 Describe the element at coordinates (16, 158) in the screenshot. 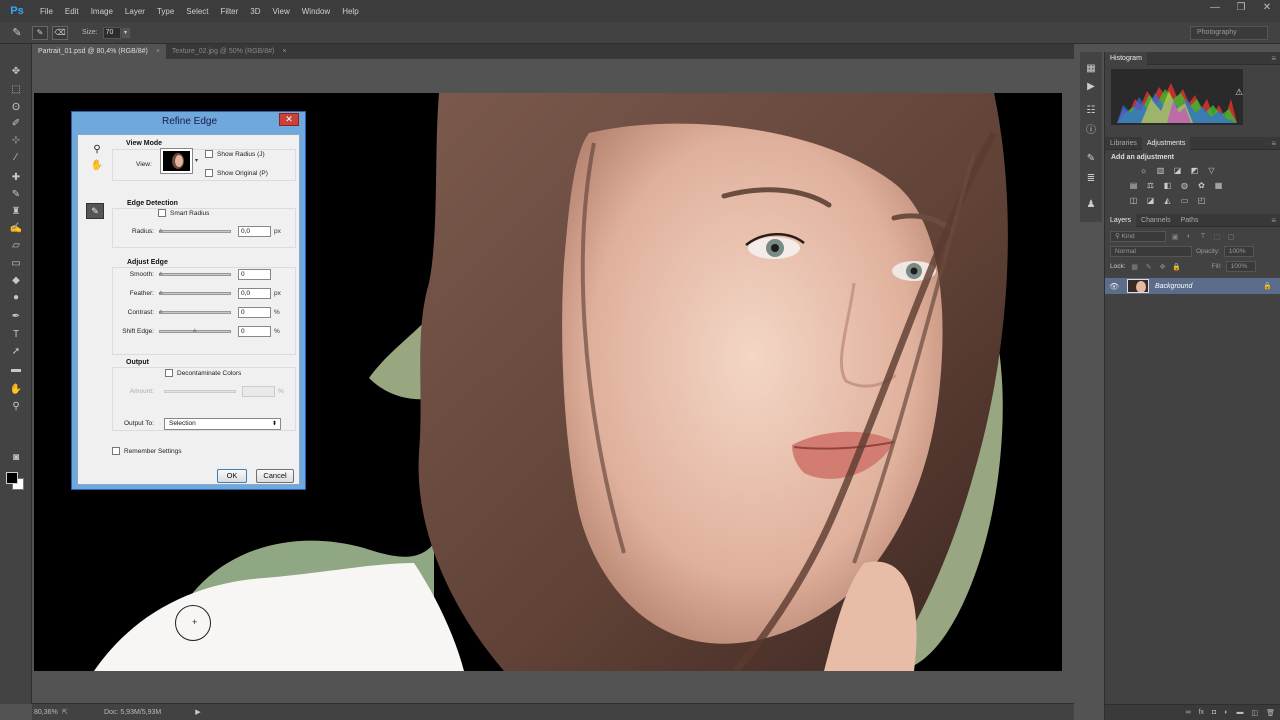

I see `eyedropper-tool-icon: ⁄` at that location.